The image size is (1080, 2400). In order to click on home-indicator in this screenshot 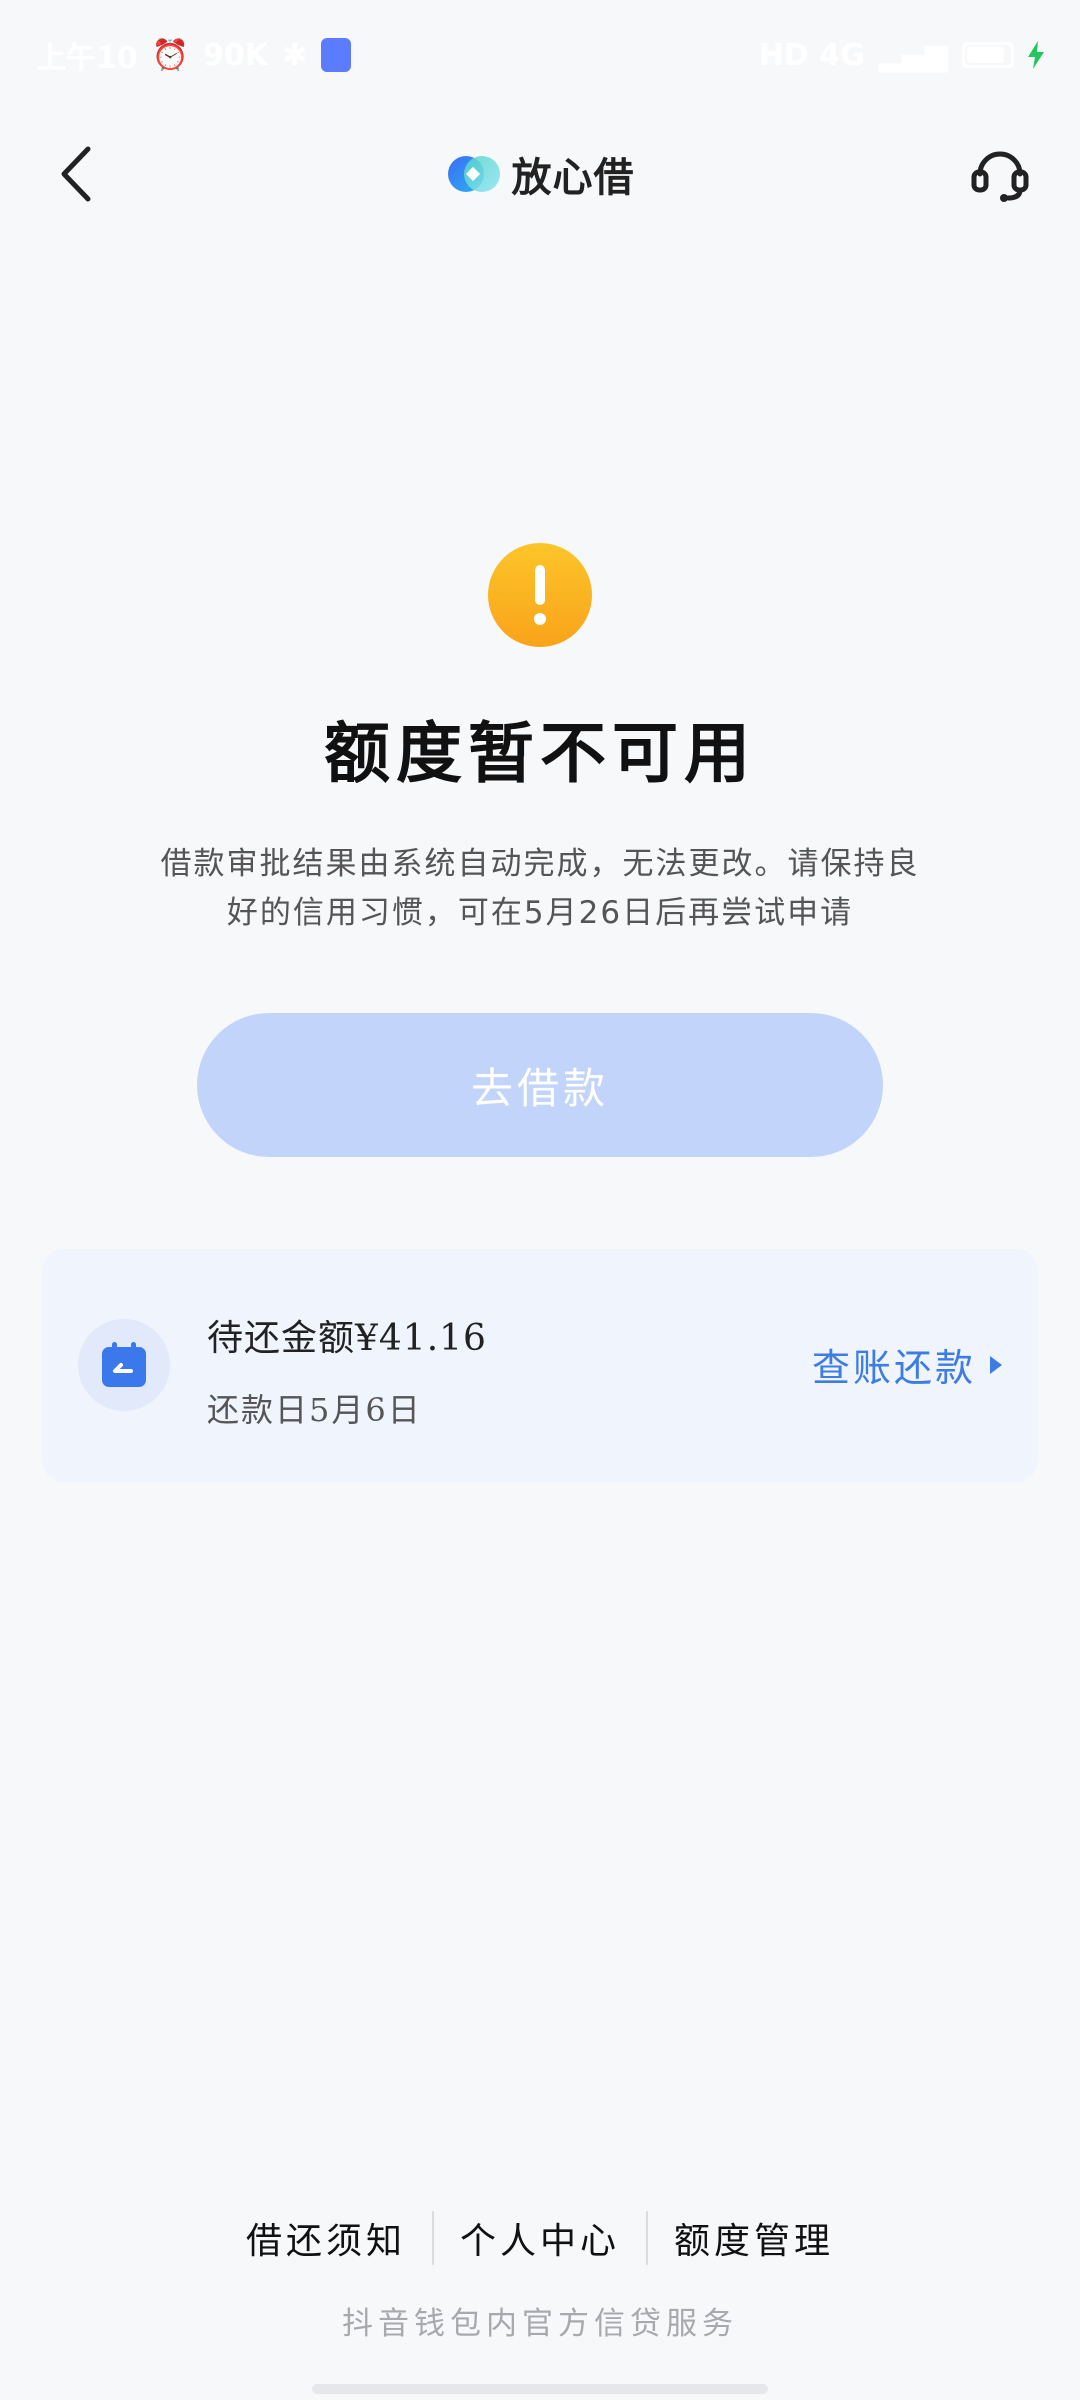, I will do `click(540, 2389)`.